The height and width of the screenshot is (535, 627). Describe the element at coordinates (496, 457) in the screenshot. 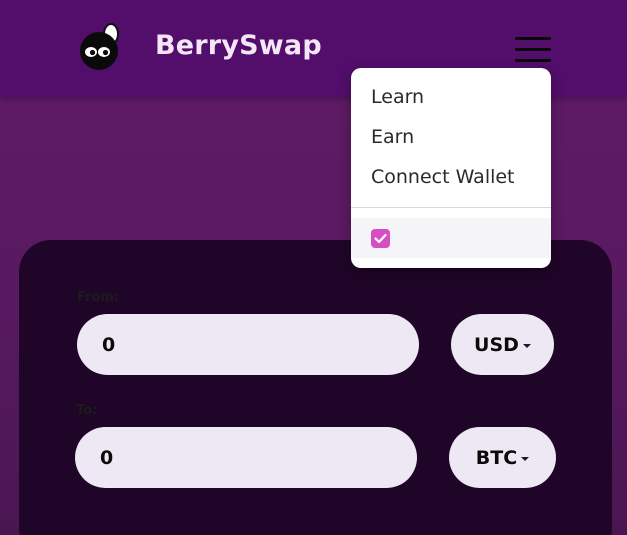

I see `to-currency-label: BTC` at that location.